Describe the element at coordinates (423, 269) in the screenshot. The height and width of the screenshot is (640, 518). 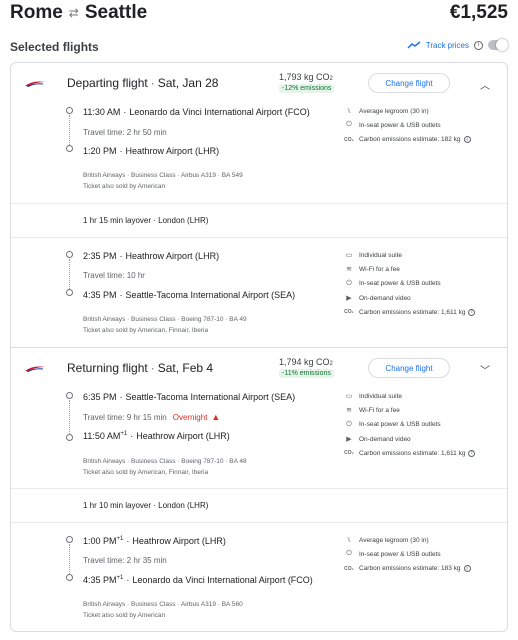
I see `amenity-wifi: ≋ Wi-Fi for a fee` at that location.